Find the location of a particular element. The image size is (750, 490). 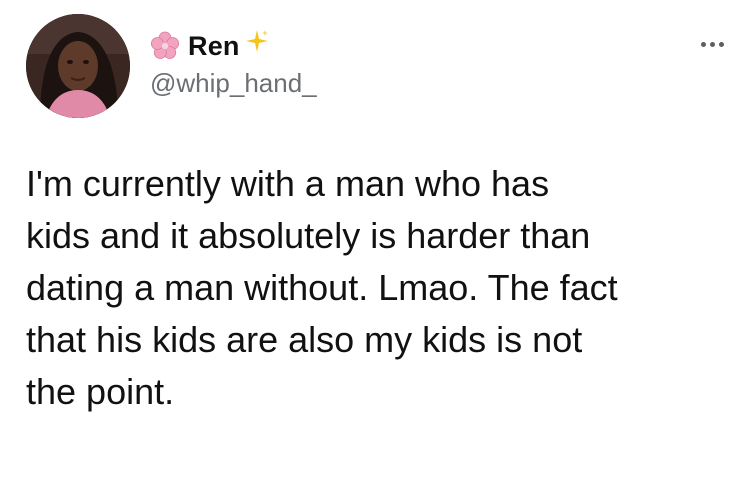

avatar-image is located at coordinates (78, 66).